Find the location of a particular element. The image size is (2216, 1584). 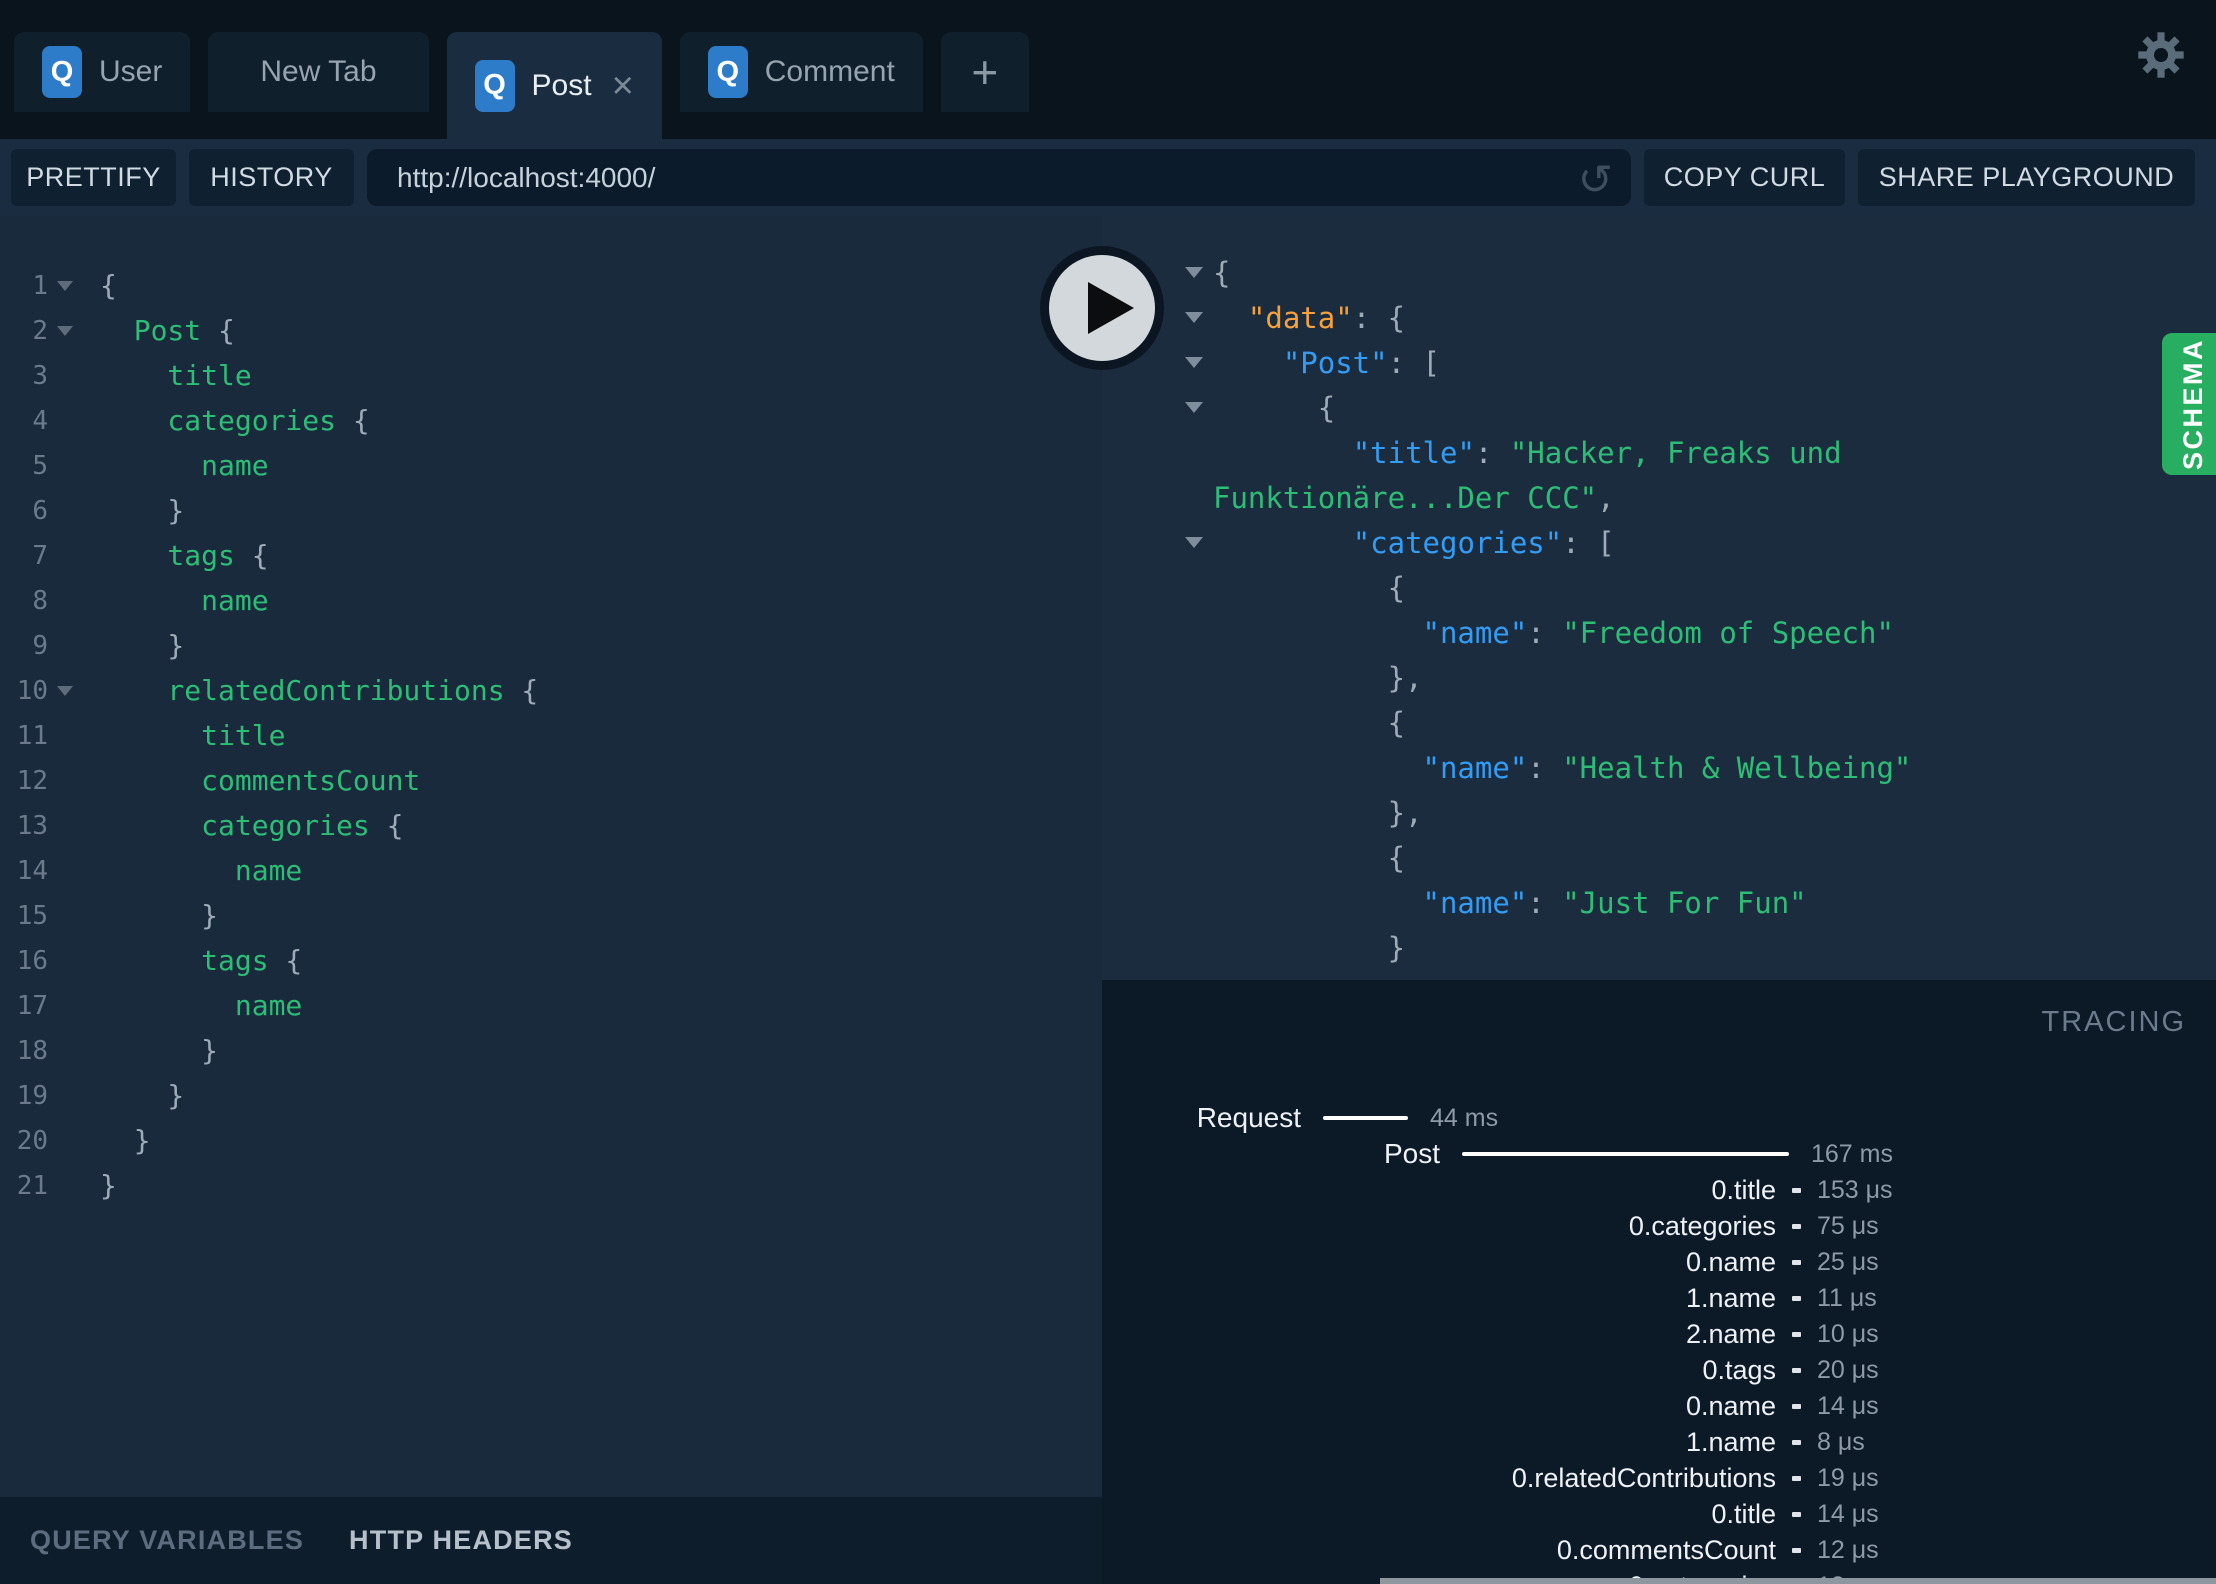

editor-line: 15 } is located at coordinates (551, 915).